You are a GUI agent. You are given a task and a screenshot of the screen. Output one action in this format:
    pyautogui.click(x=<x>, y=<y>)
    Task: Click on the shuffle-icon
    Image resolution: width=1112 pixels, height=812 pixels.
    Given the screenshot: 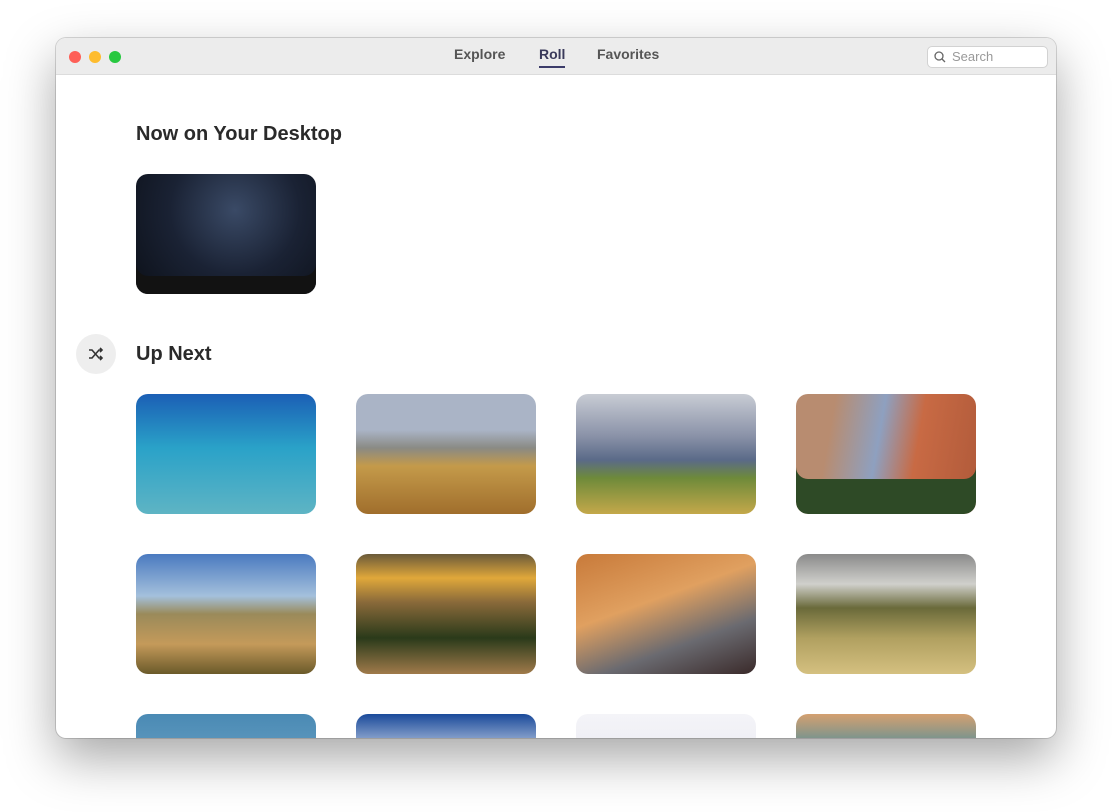 What is the action you would take?
    pyautogui.click(x=96, y=354)
    